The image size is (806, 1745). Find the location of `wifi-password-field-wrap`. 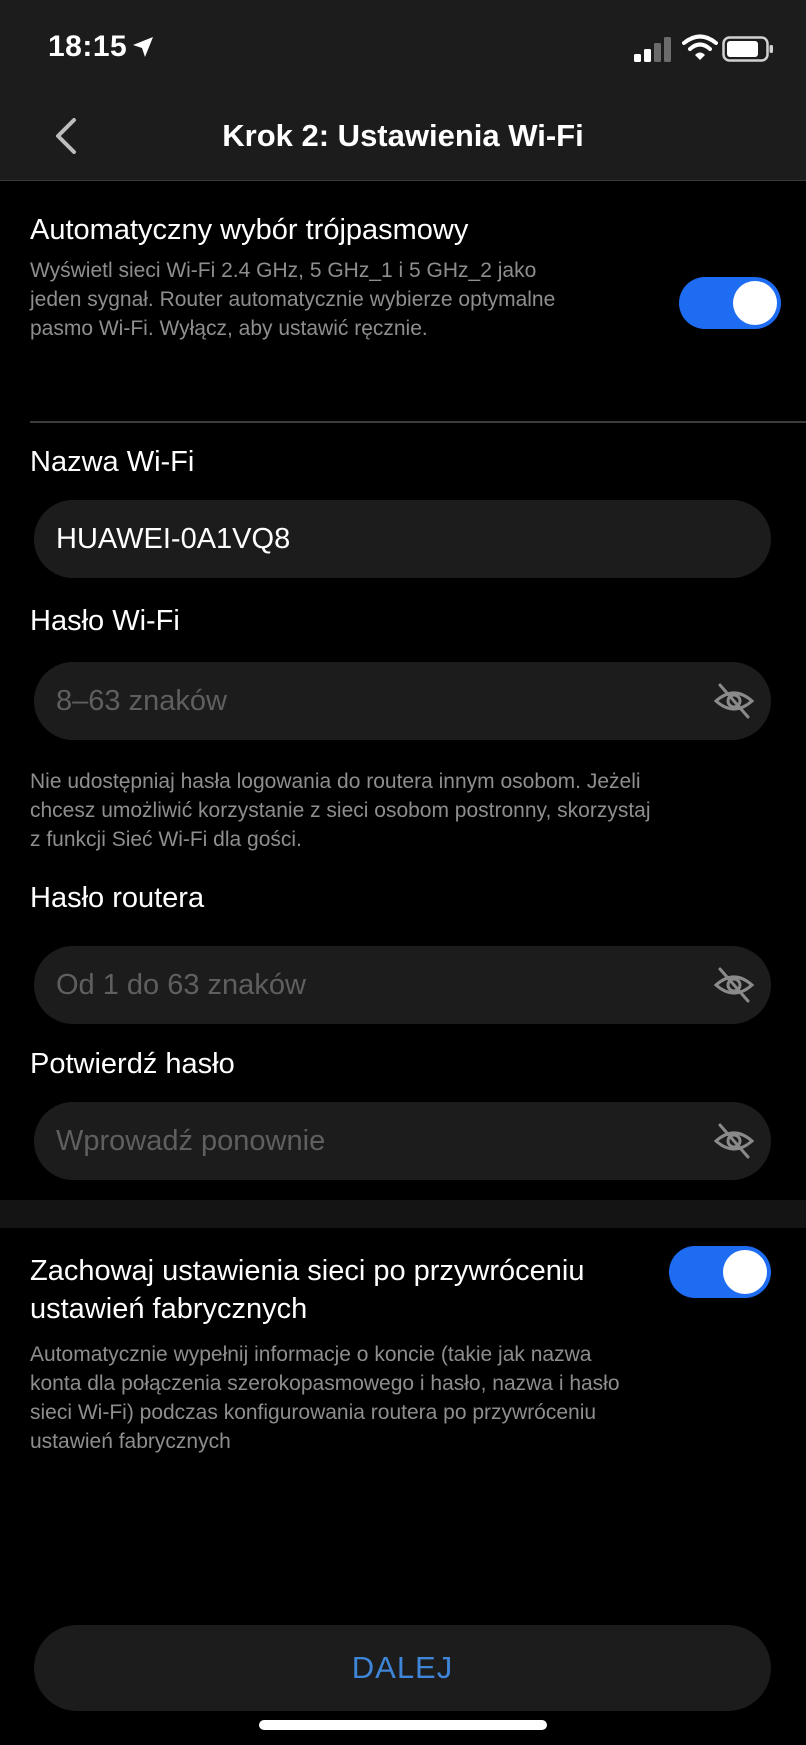

wifi-password-field-wrap is located at coordinates (402, 701).